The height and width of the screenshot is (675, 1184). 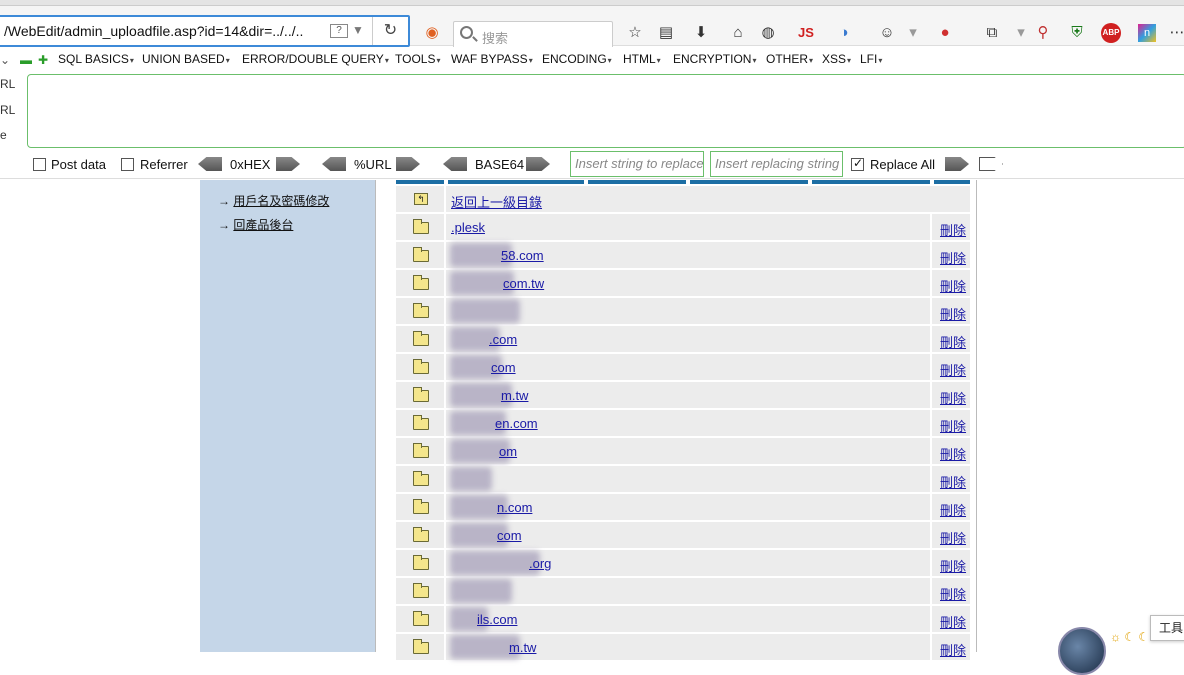 What do you see at coordinates (373, 164) in the screenshot?
I see `url-label: %URL` at bounding box center [373, 164].